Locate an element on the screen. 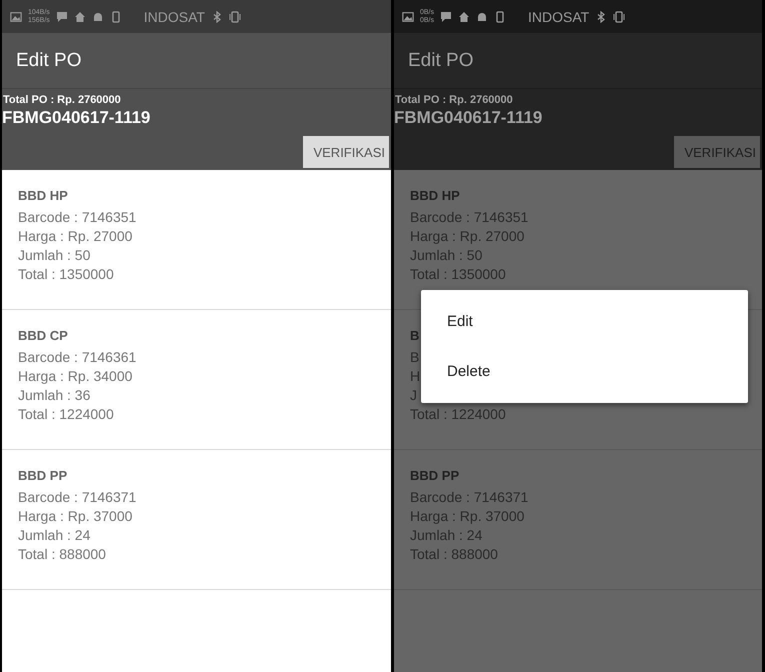 Image resolution: width=765 pixels, height=672 pixels. product-detail: Harga : Rp. 34000 is located at coordinates (75, 376).